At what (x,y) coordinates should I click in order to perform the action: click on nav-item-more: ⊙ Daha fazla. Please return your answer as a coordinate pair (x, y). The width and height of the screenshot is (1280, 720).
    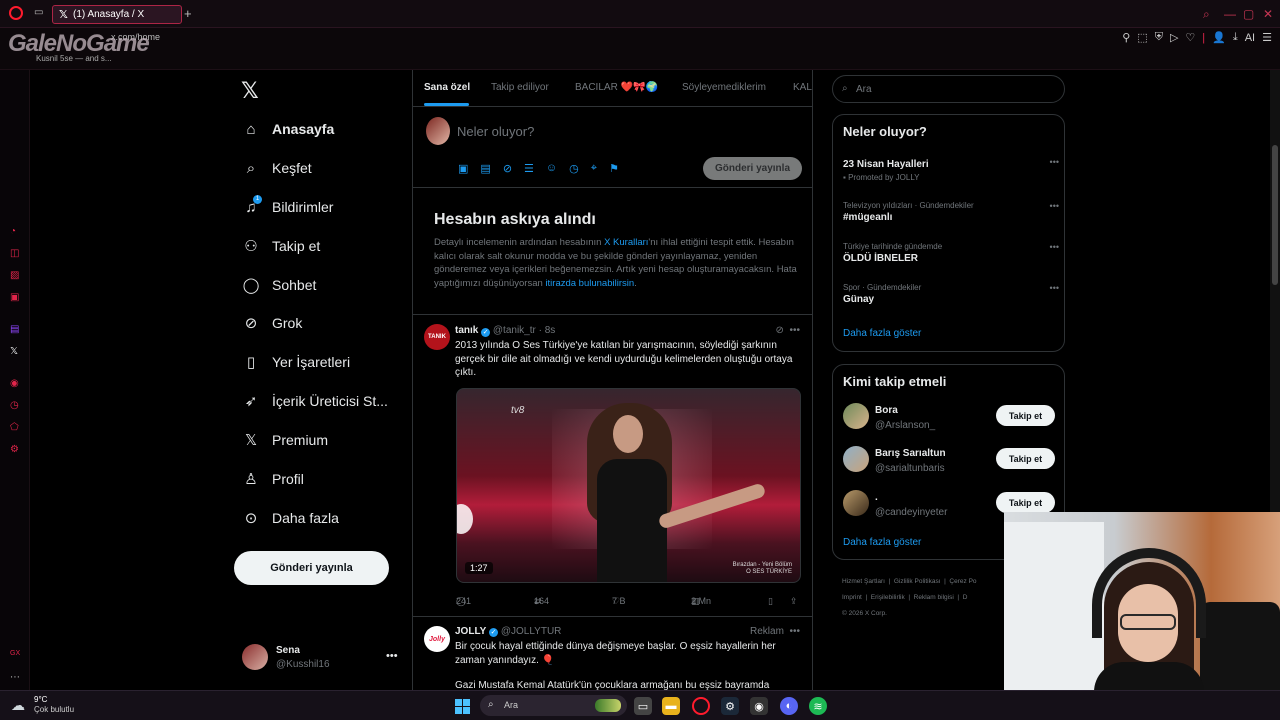
    Looking at the image, I should click on (290, 518).